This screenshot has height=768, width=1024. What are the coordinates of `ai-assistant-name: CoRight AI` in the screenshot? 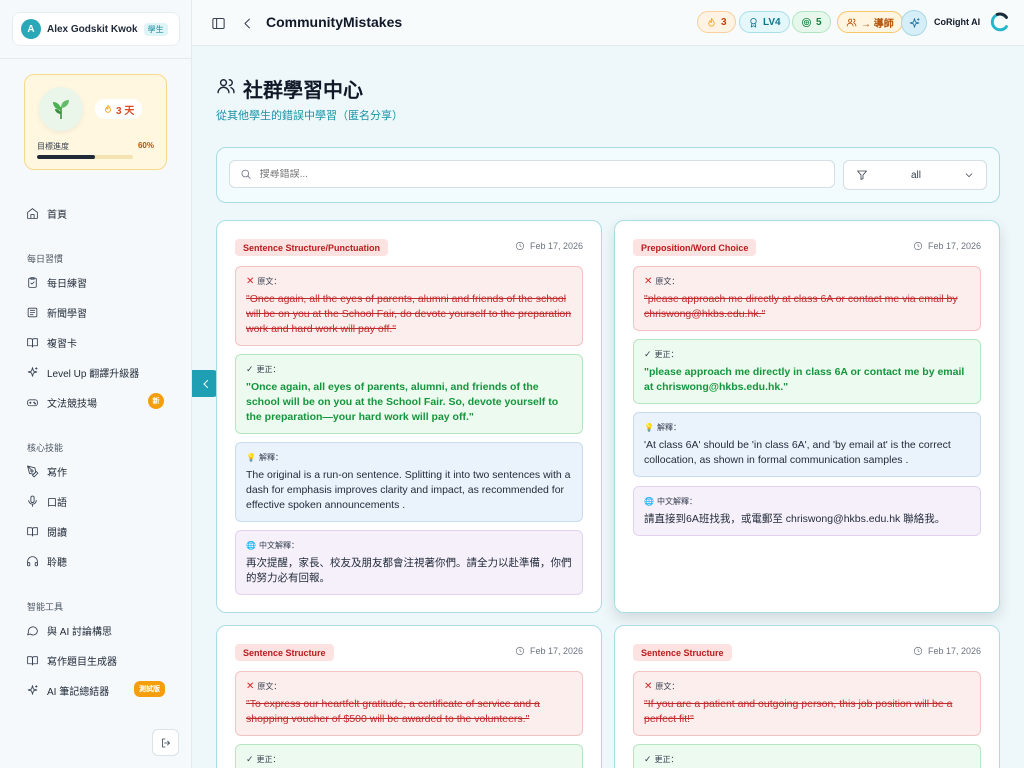 It's located at (957, 22).